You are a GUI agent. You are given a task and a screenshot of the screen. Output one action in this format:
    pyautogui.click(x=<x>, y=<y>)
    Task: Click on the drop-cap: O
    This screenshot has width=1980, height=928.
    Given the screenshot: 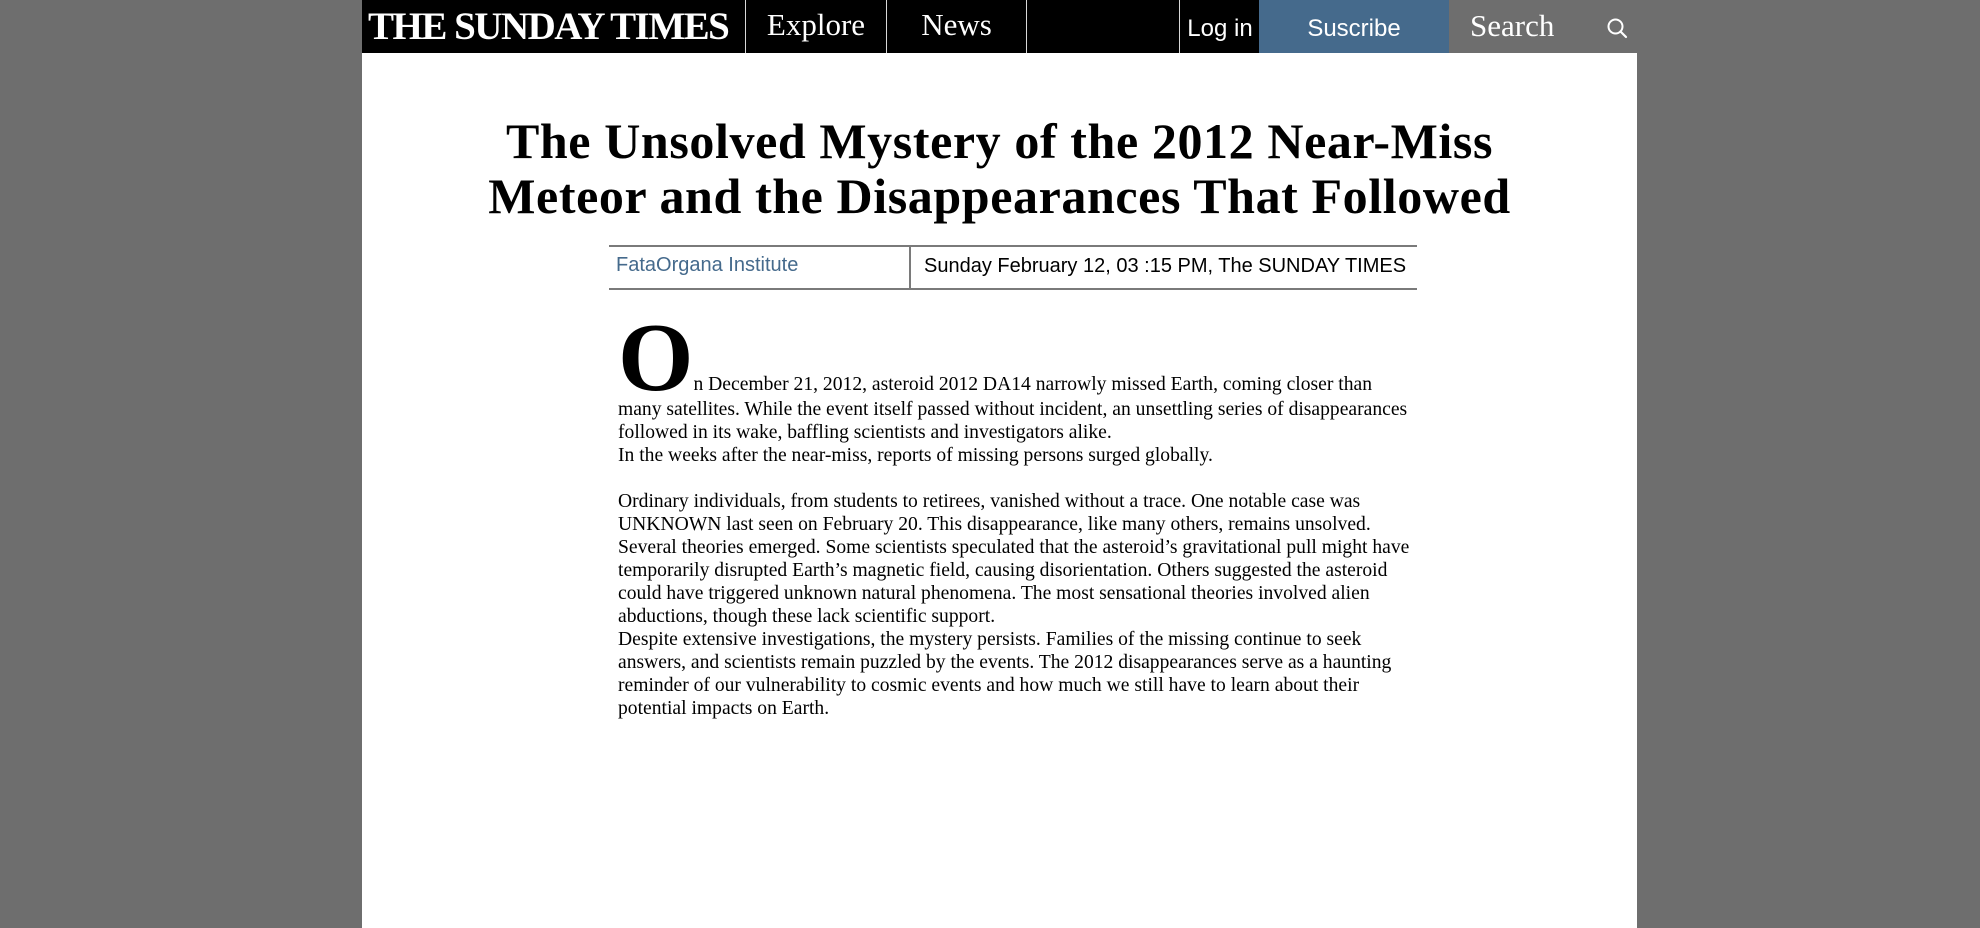 What is the action you would take?
    pyautogui.click(x=656, y=357)
    